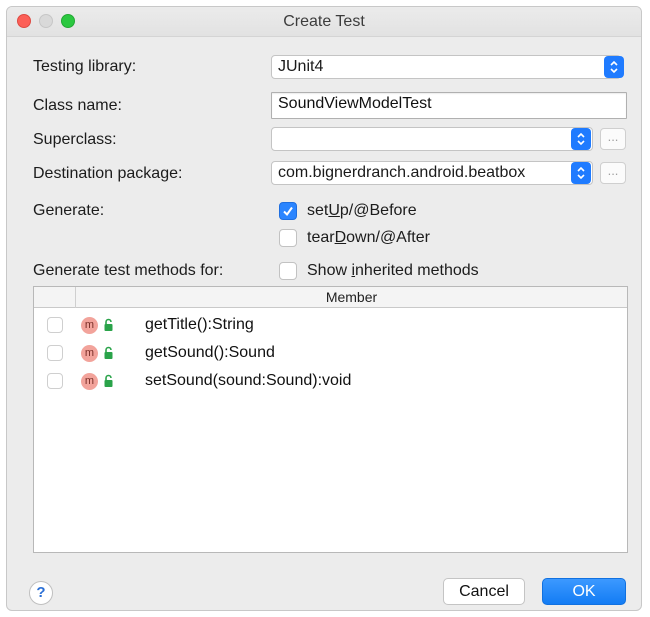 The image size is (650, 617). What do you see at coordinates (330, 354) in the screenshot?
I see `table-row: m getSound():Sound` at bounding box center [330, 354].